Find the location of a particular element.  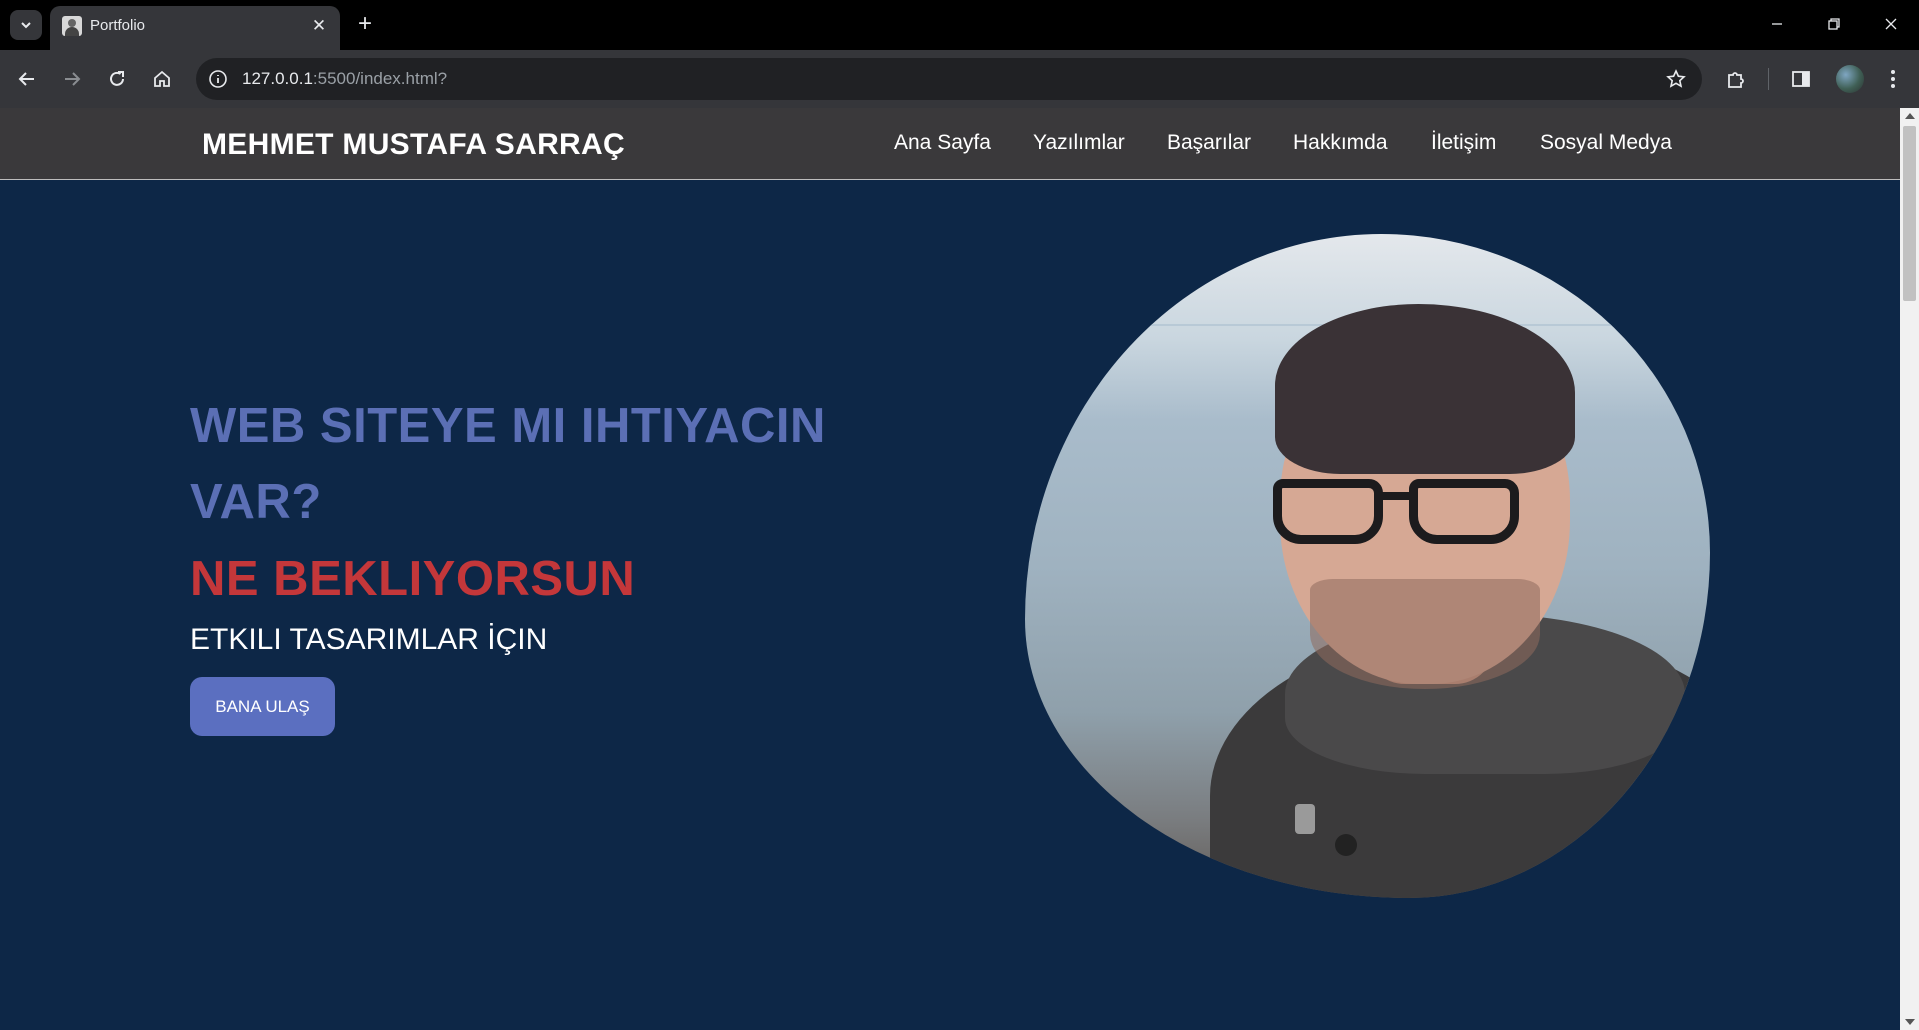

restore-icon is located at coordinates (1834, 24).